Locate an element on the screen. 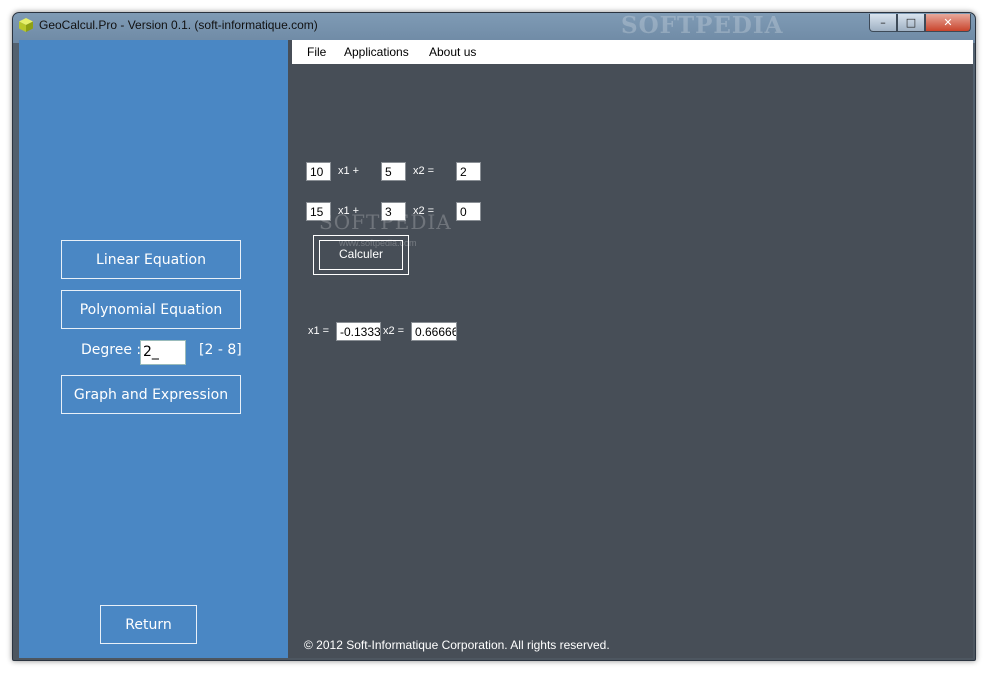 The image size is (996, 681). eq1-x2-label: x2 = is located at coordinates (424, 171).